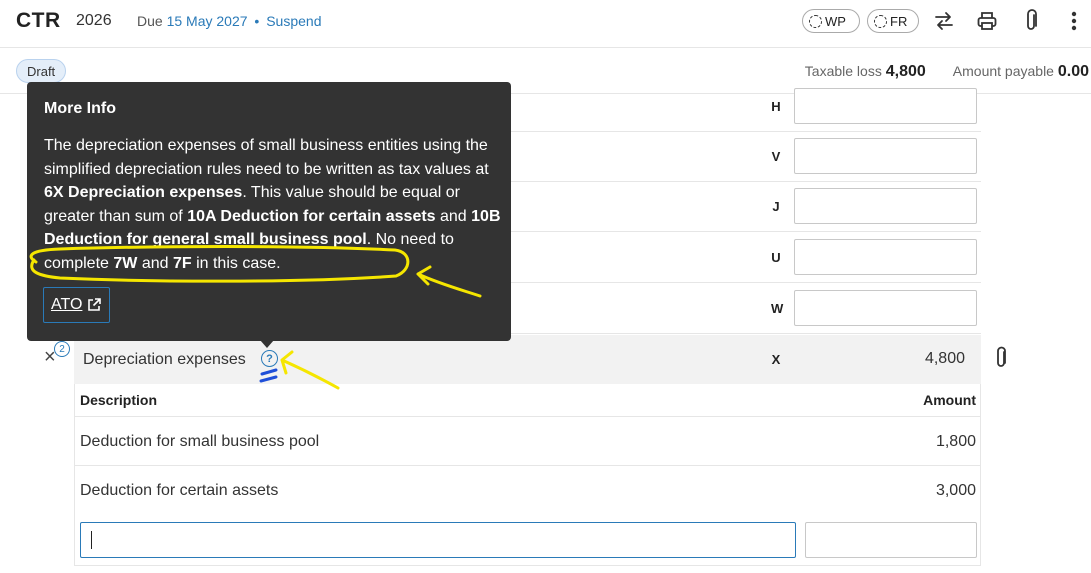 The image size is (1091, 573). I want to click on more-vertical-icon, so click(1074, 21).